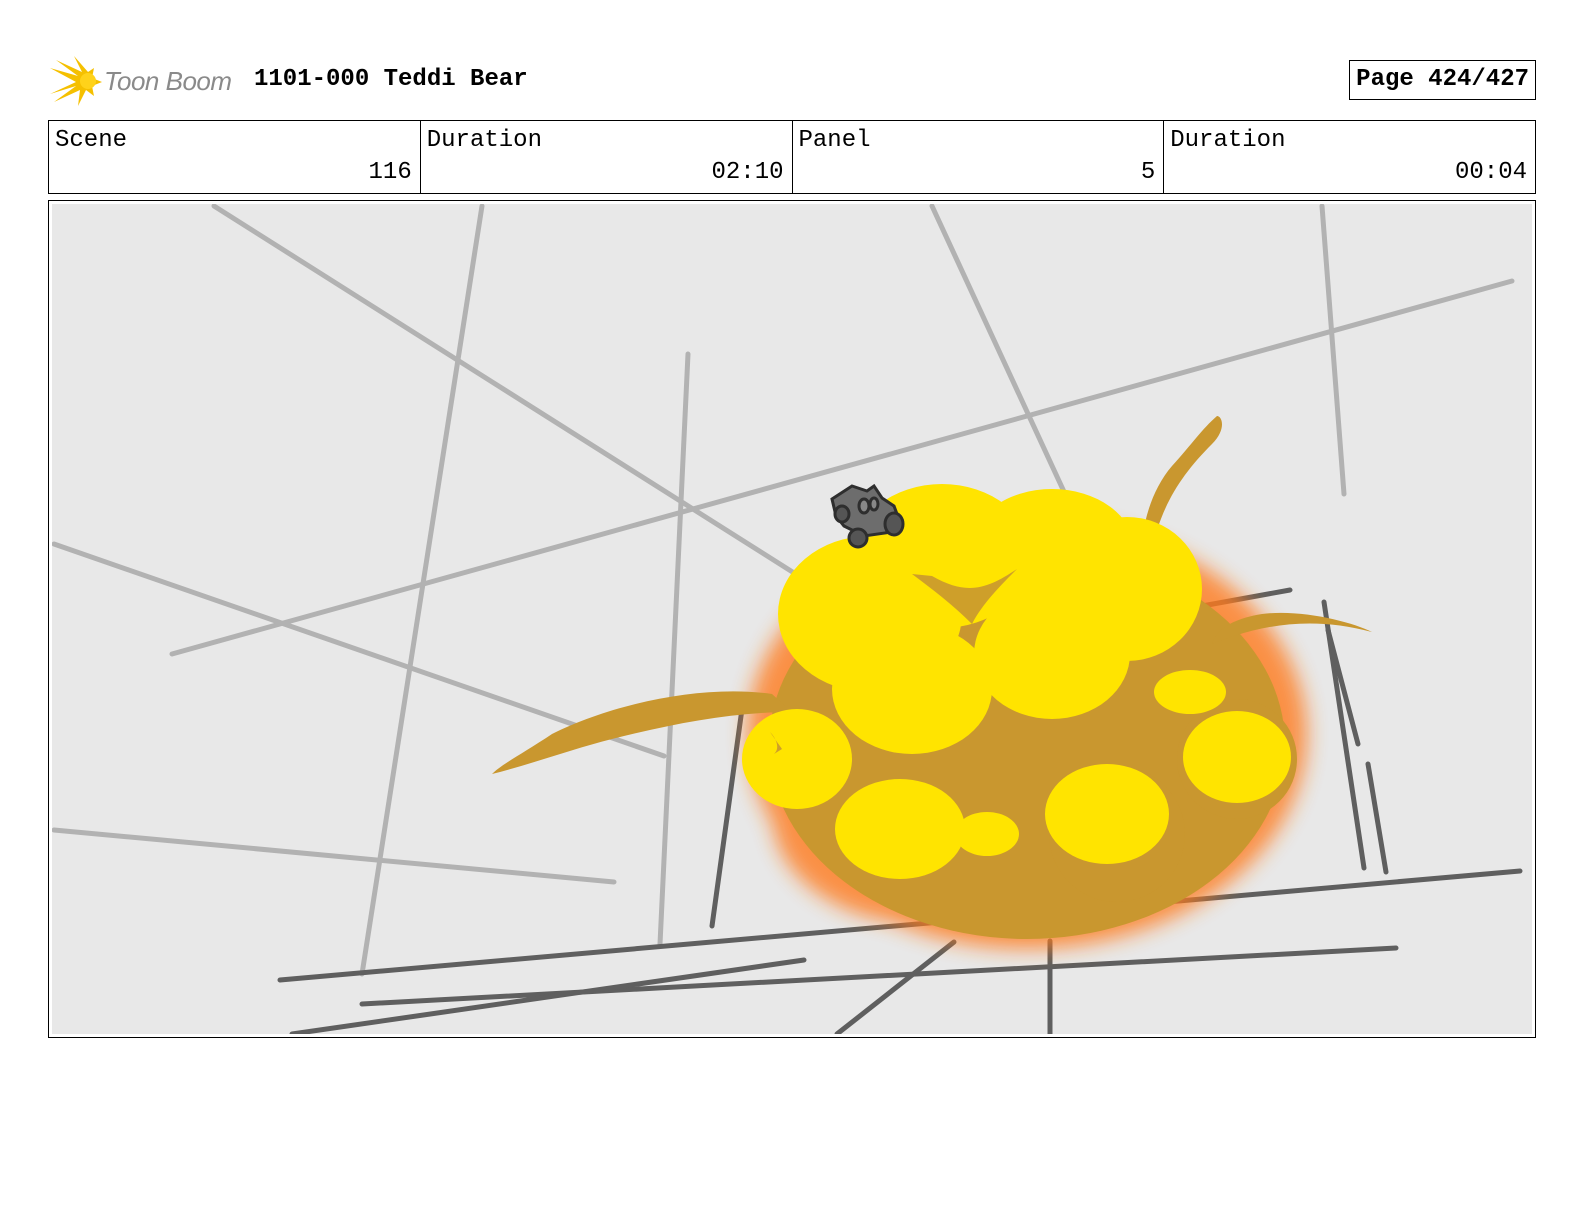 Image resolution: width=1584 pixels, height=1224 pixels. I want to click on panel-duration-value: 00:04, so click(1490, 172).